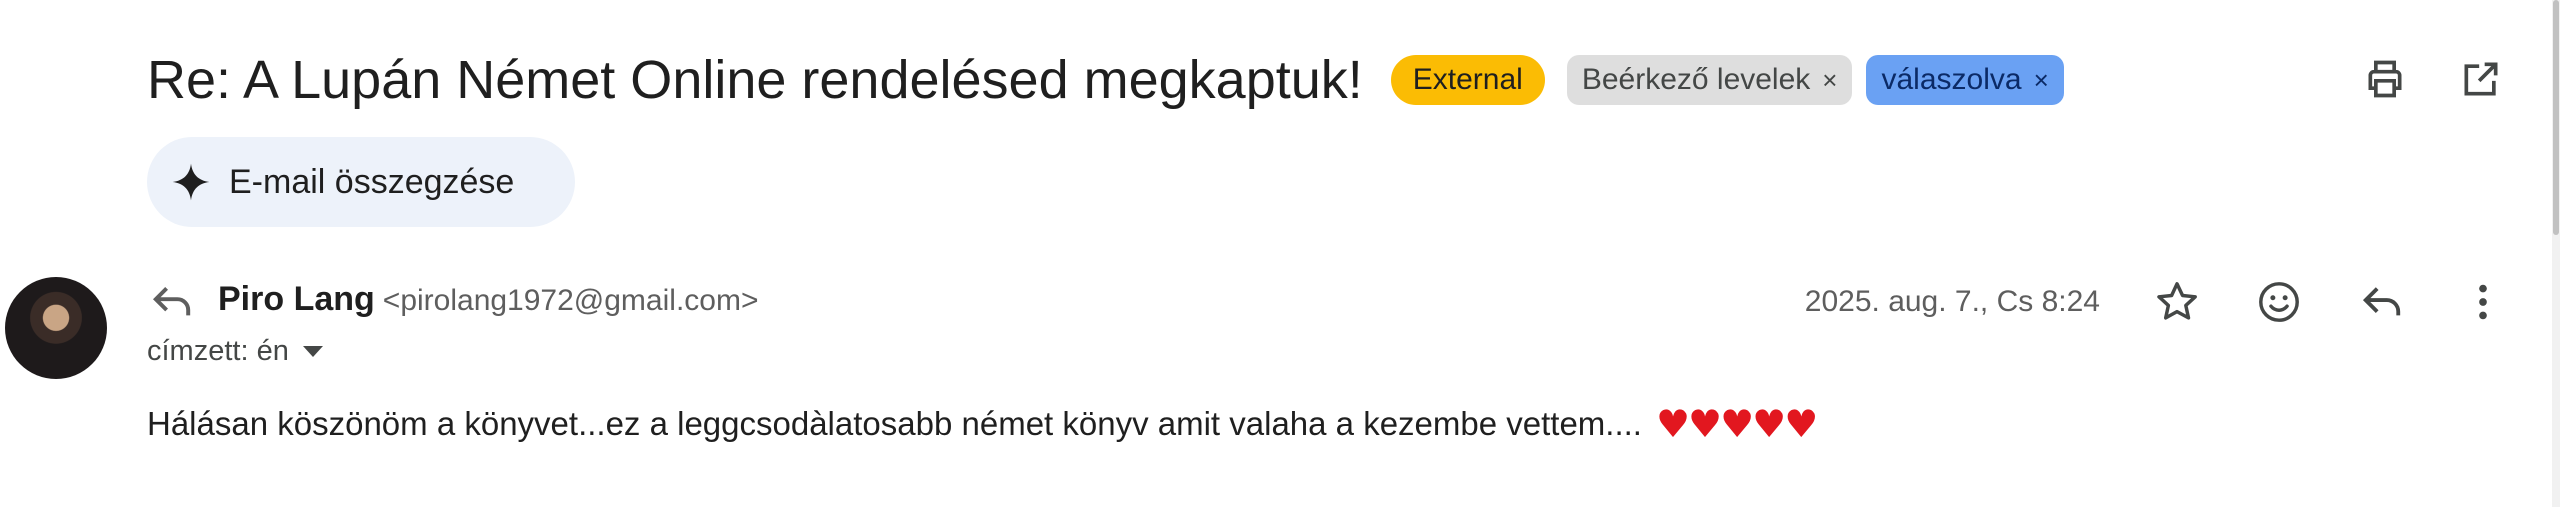  I want to click on scrollbar-thumb, so click(2556, 117).